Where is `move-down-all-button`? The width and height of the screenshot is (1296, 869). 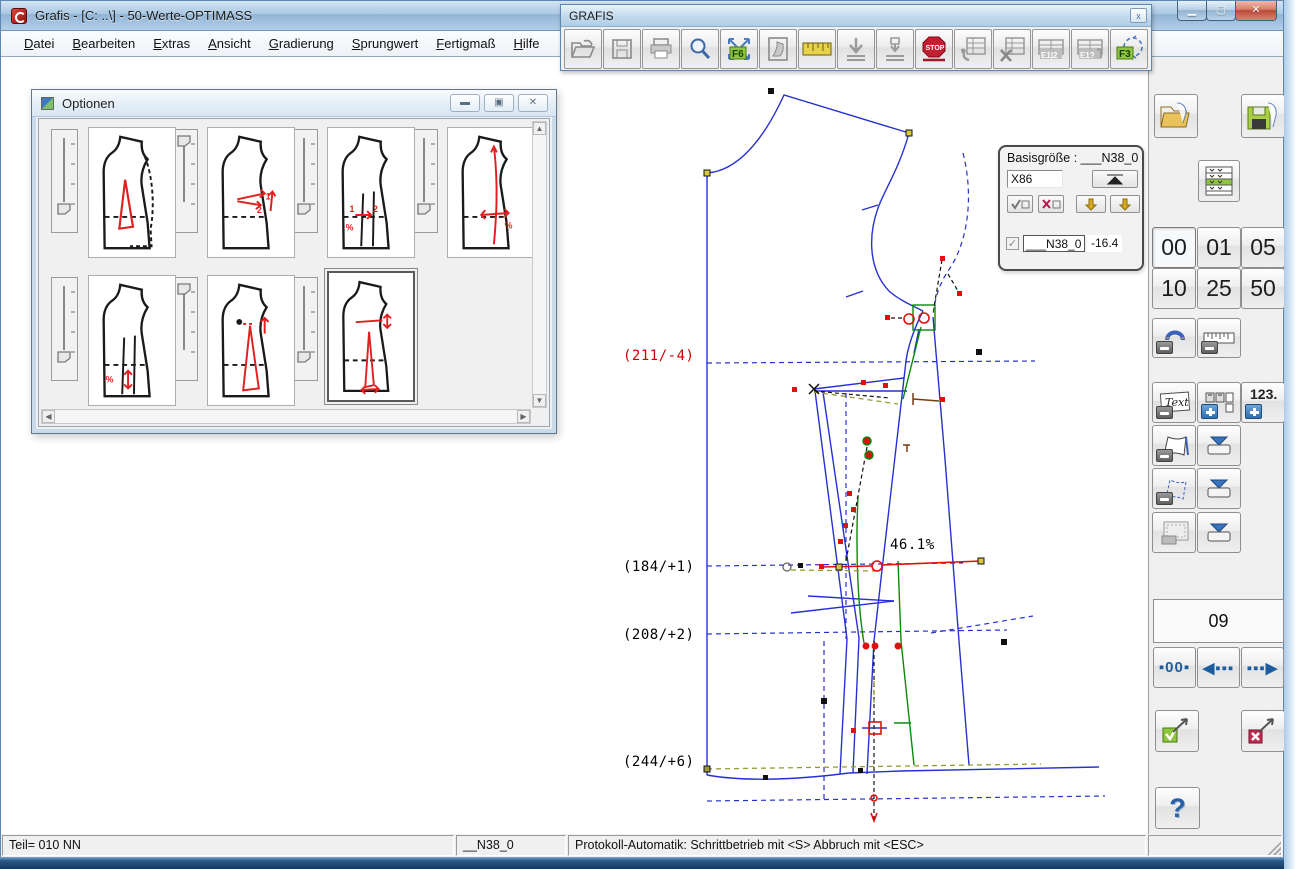
move-down-all-button is located at coordinates (1125, 204).